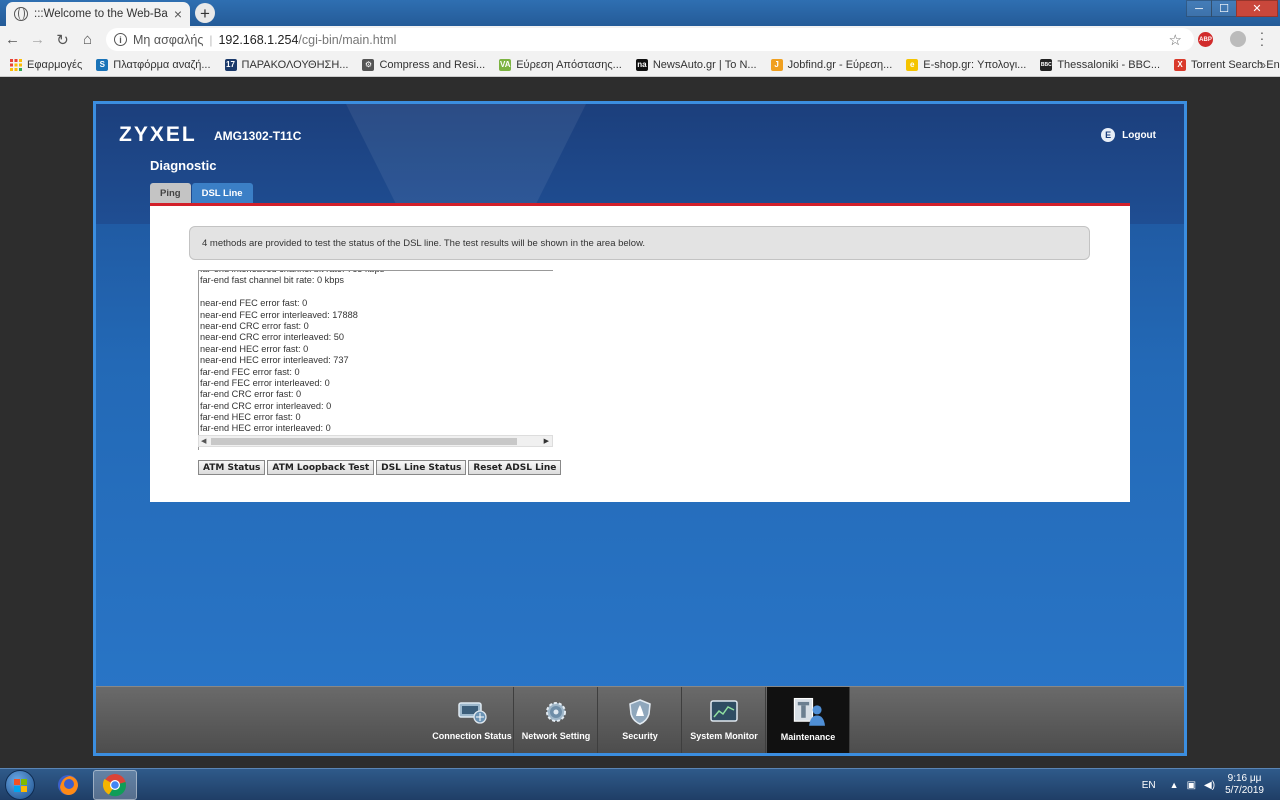  What do you see at coordinates (272, 337) in the screenshot?
I see `result-line: near-end CRC error interleaved: 50` at bounding box center [272, 337].